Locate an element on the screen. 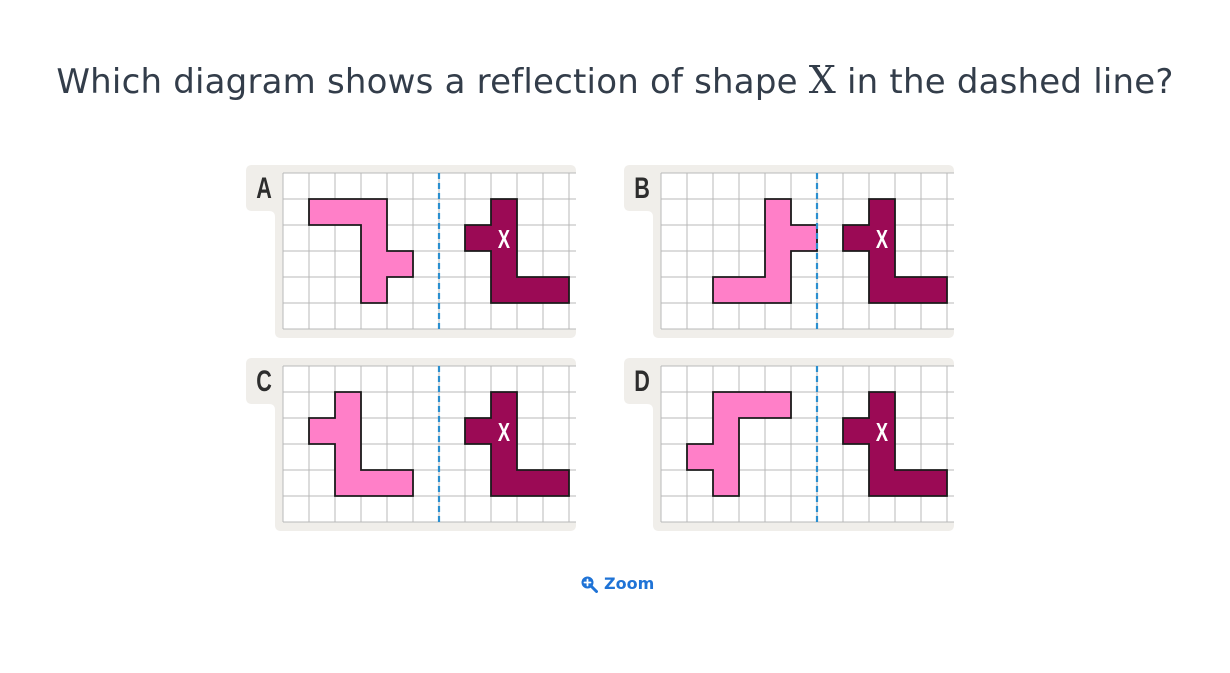 This screenshot has height=673, width=1230. option-label: C is located at coordinates (264, 380).